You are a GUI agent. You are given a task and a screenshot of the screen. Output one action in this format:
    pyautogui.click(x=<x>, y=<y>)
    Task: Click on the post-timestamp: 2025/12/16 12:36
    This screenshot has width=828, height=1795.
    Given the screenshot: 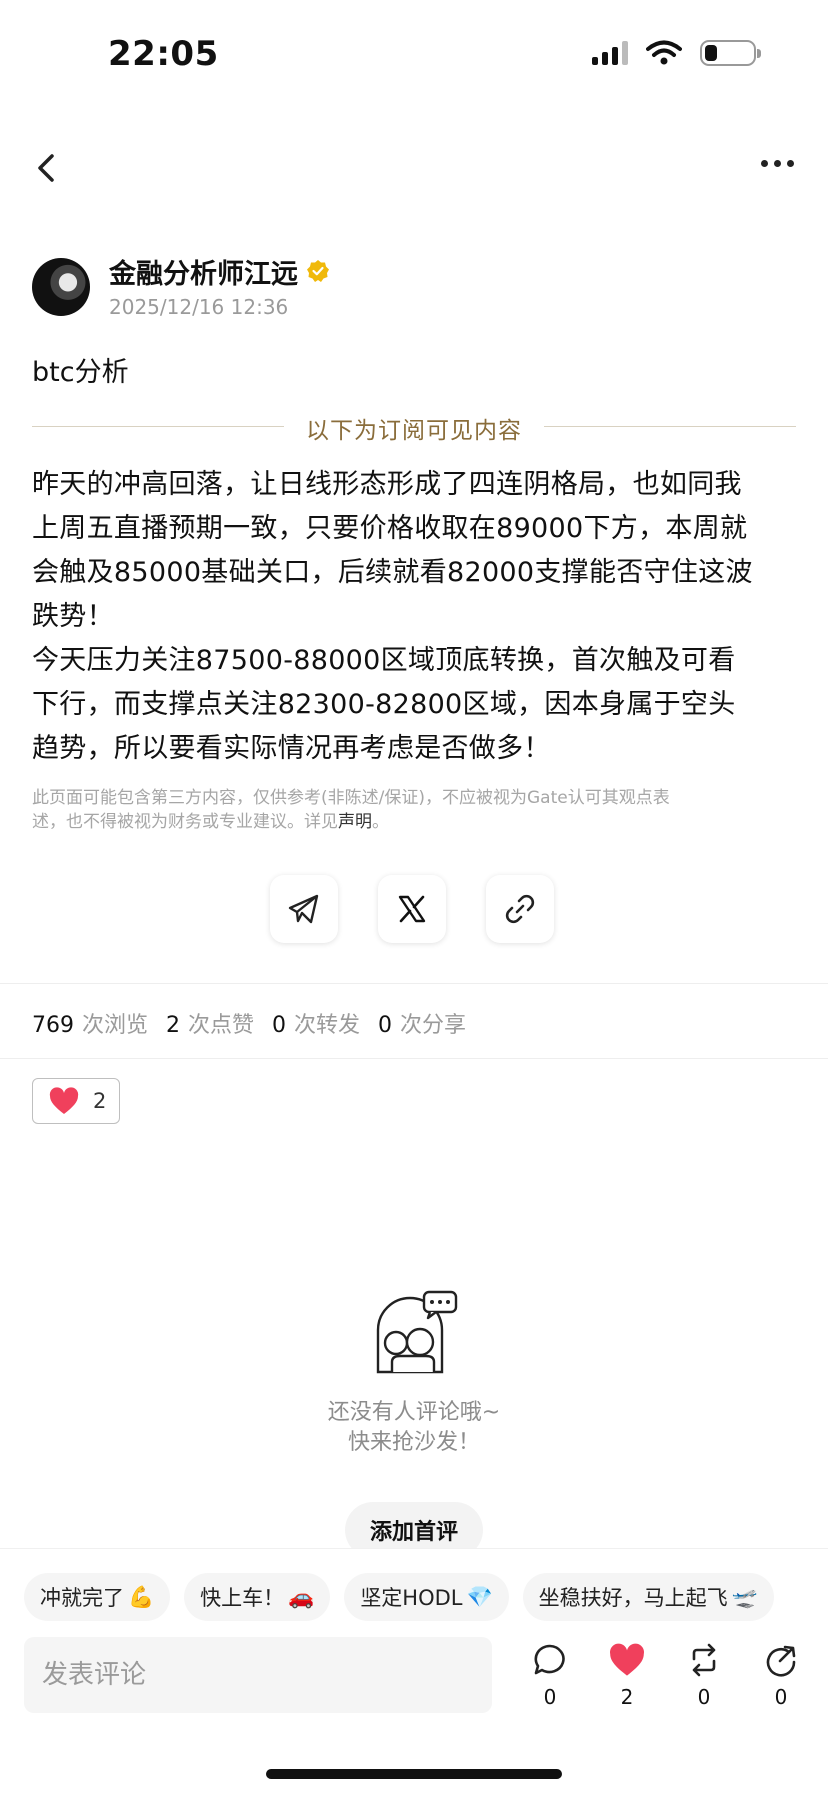 What is the action you would take?
    pyautogui.click(x=199, y=307)
    